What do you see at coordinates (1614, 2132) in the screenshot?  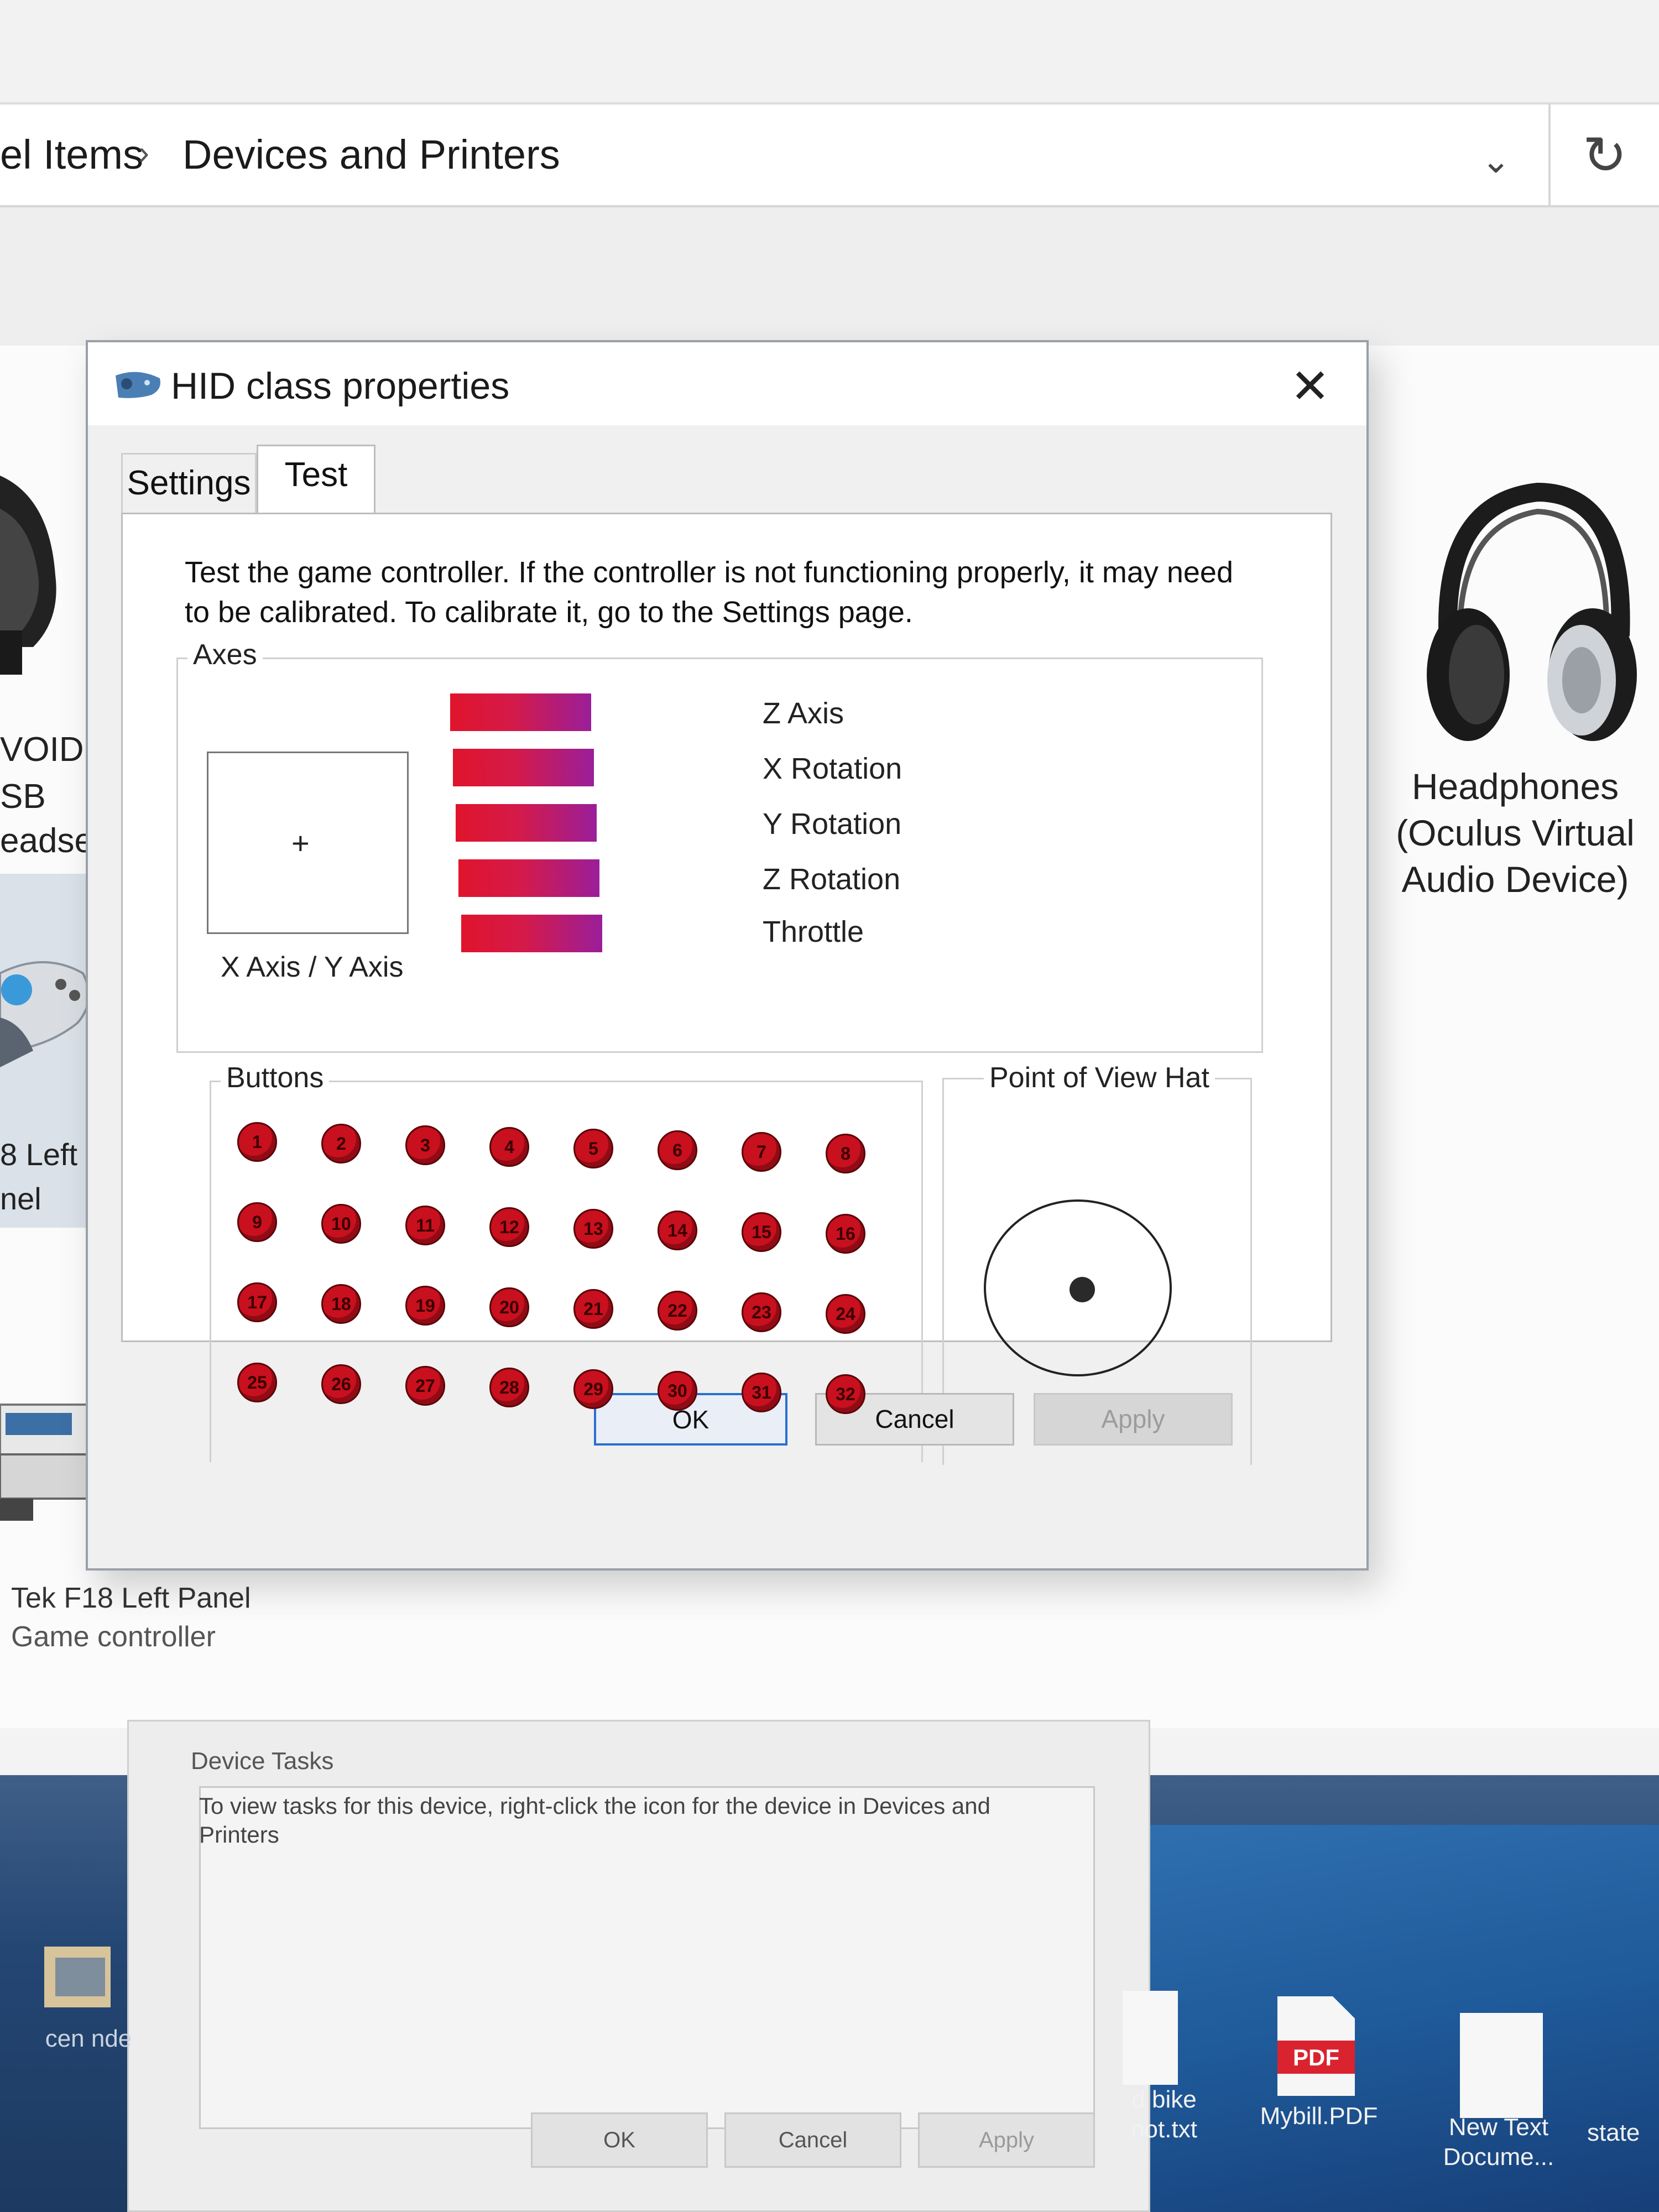 I see `desktop-icon-label: state` at bounding box center [1614, 2132].